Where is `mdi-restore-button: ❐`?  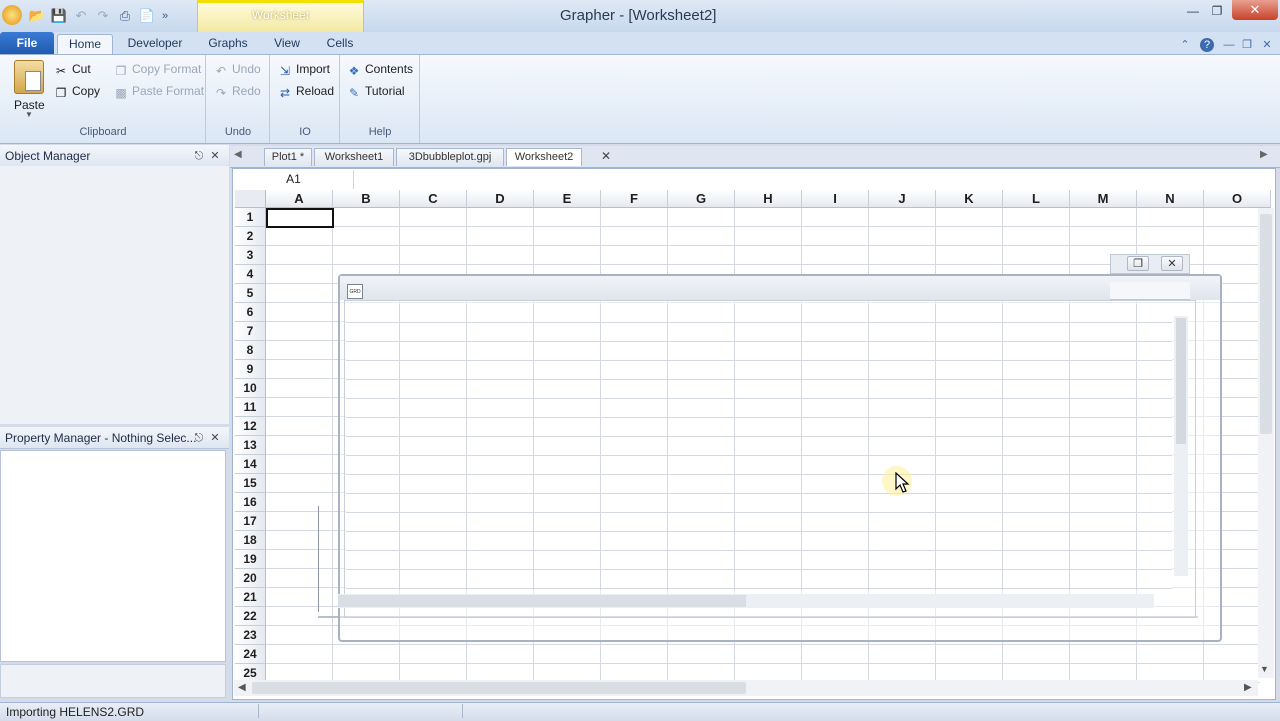
mdi-restore-button: ❐ is located at coordinates (1247, 45).